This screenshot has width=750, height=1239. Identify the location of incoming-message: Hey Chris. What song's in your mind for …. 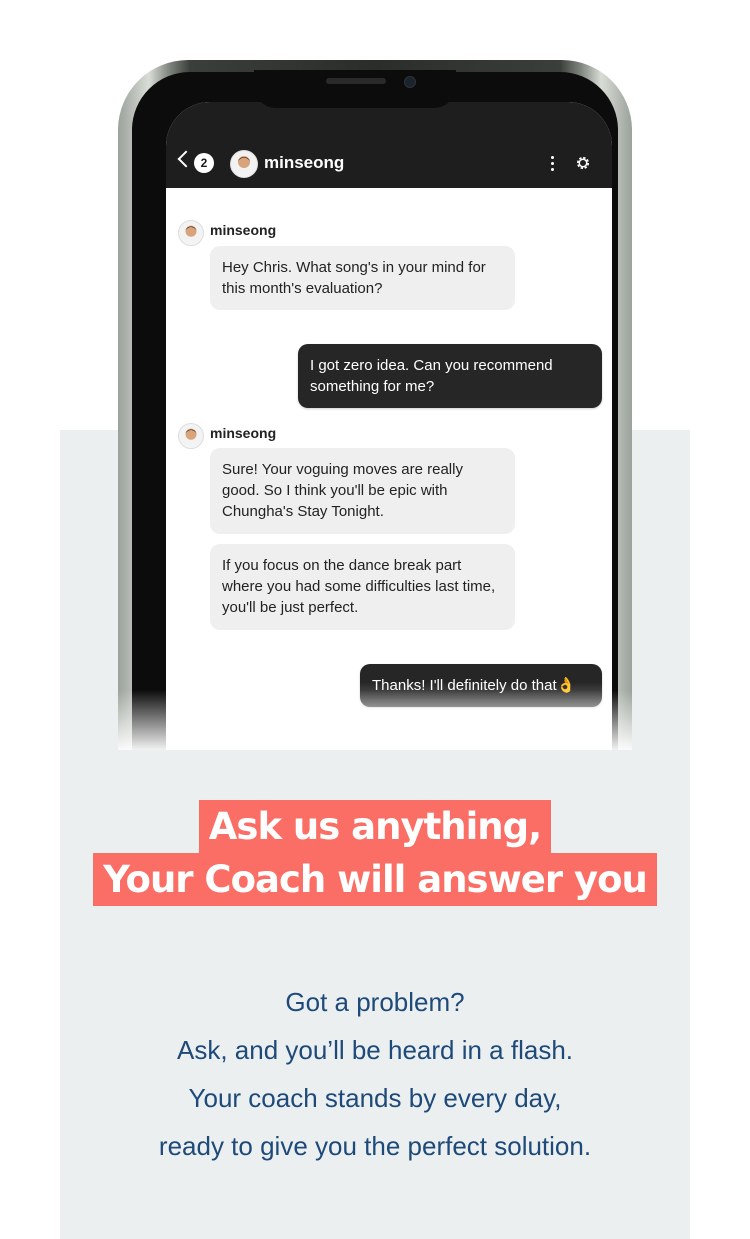
(362, 278).